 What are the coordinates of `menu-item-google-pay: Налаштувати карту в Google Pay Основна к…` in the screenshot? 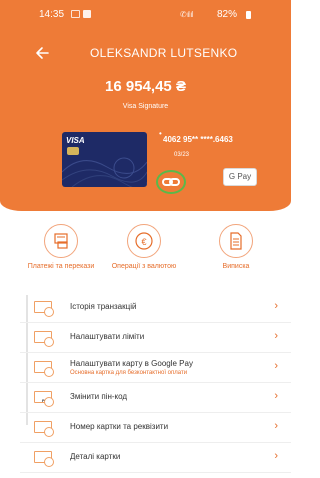 It's located at (155, 368).